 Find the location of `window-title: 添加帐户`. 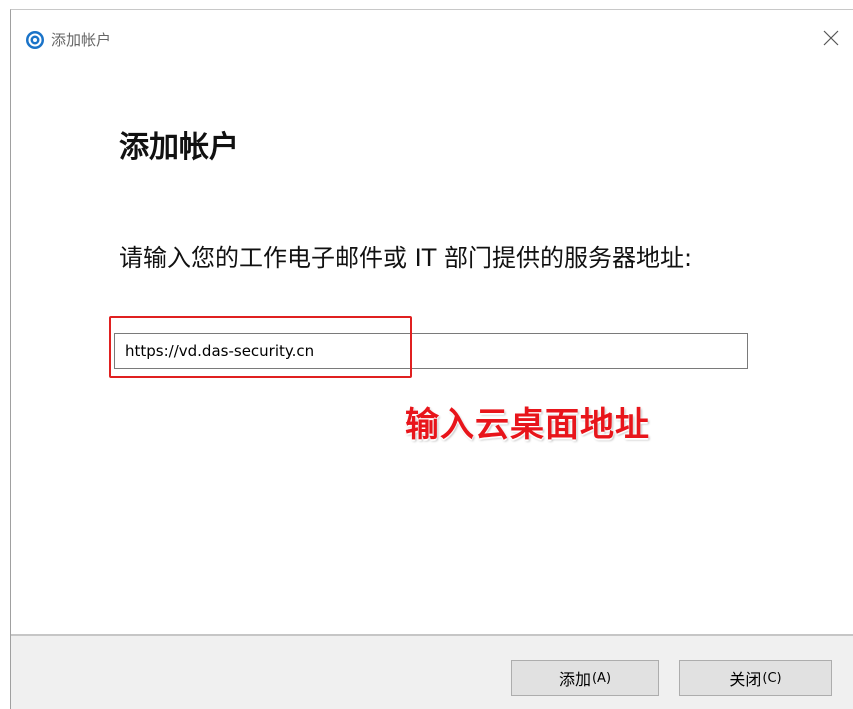

window-title: 添加帐户 is located at coordinates (81, 40).